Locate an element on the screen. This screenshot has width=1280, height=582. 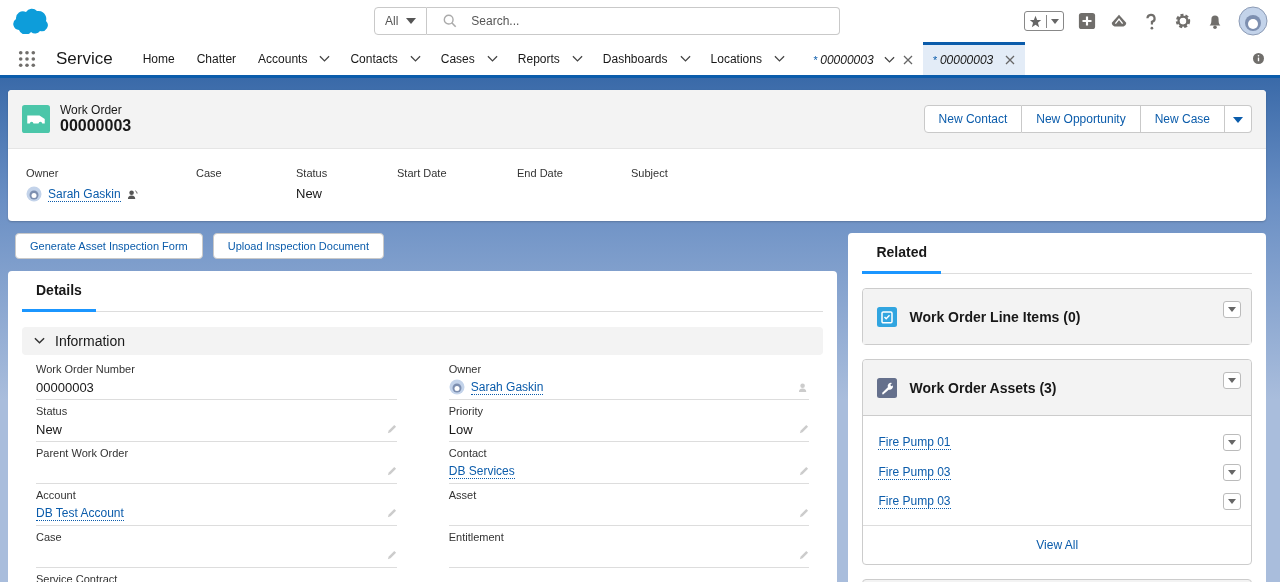
clipboard-icon is located at coordinates (887, 316).